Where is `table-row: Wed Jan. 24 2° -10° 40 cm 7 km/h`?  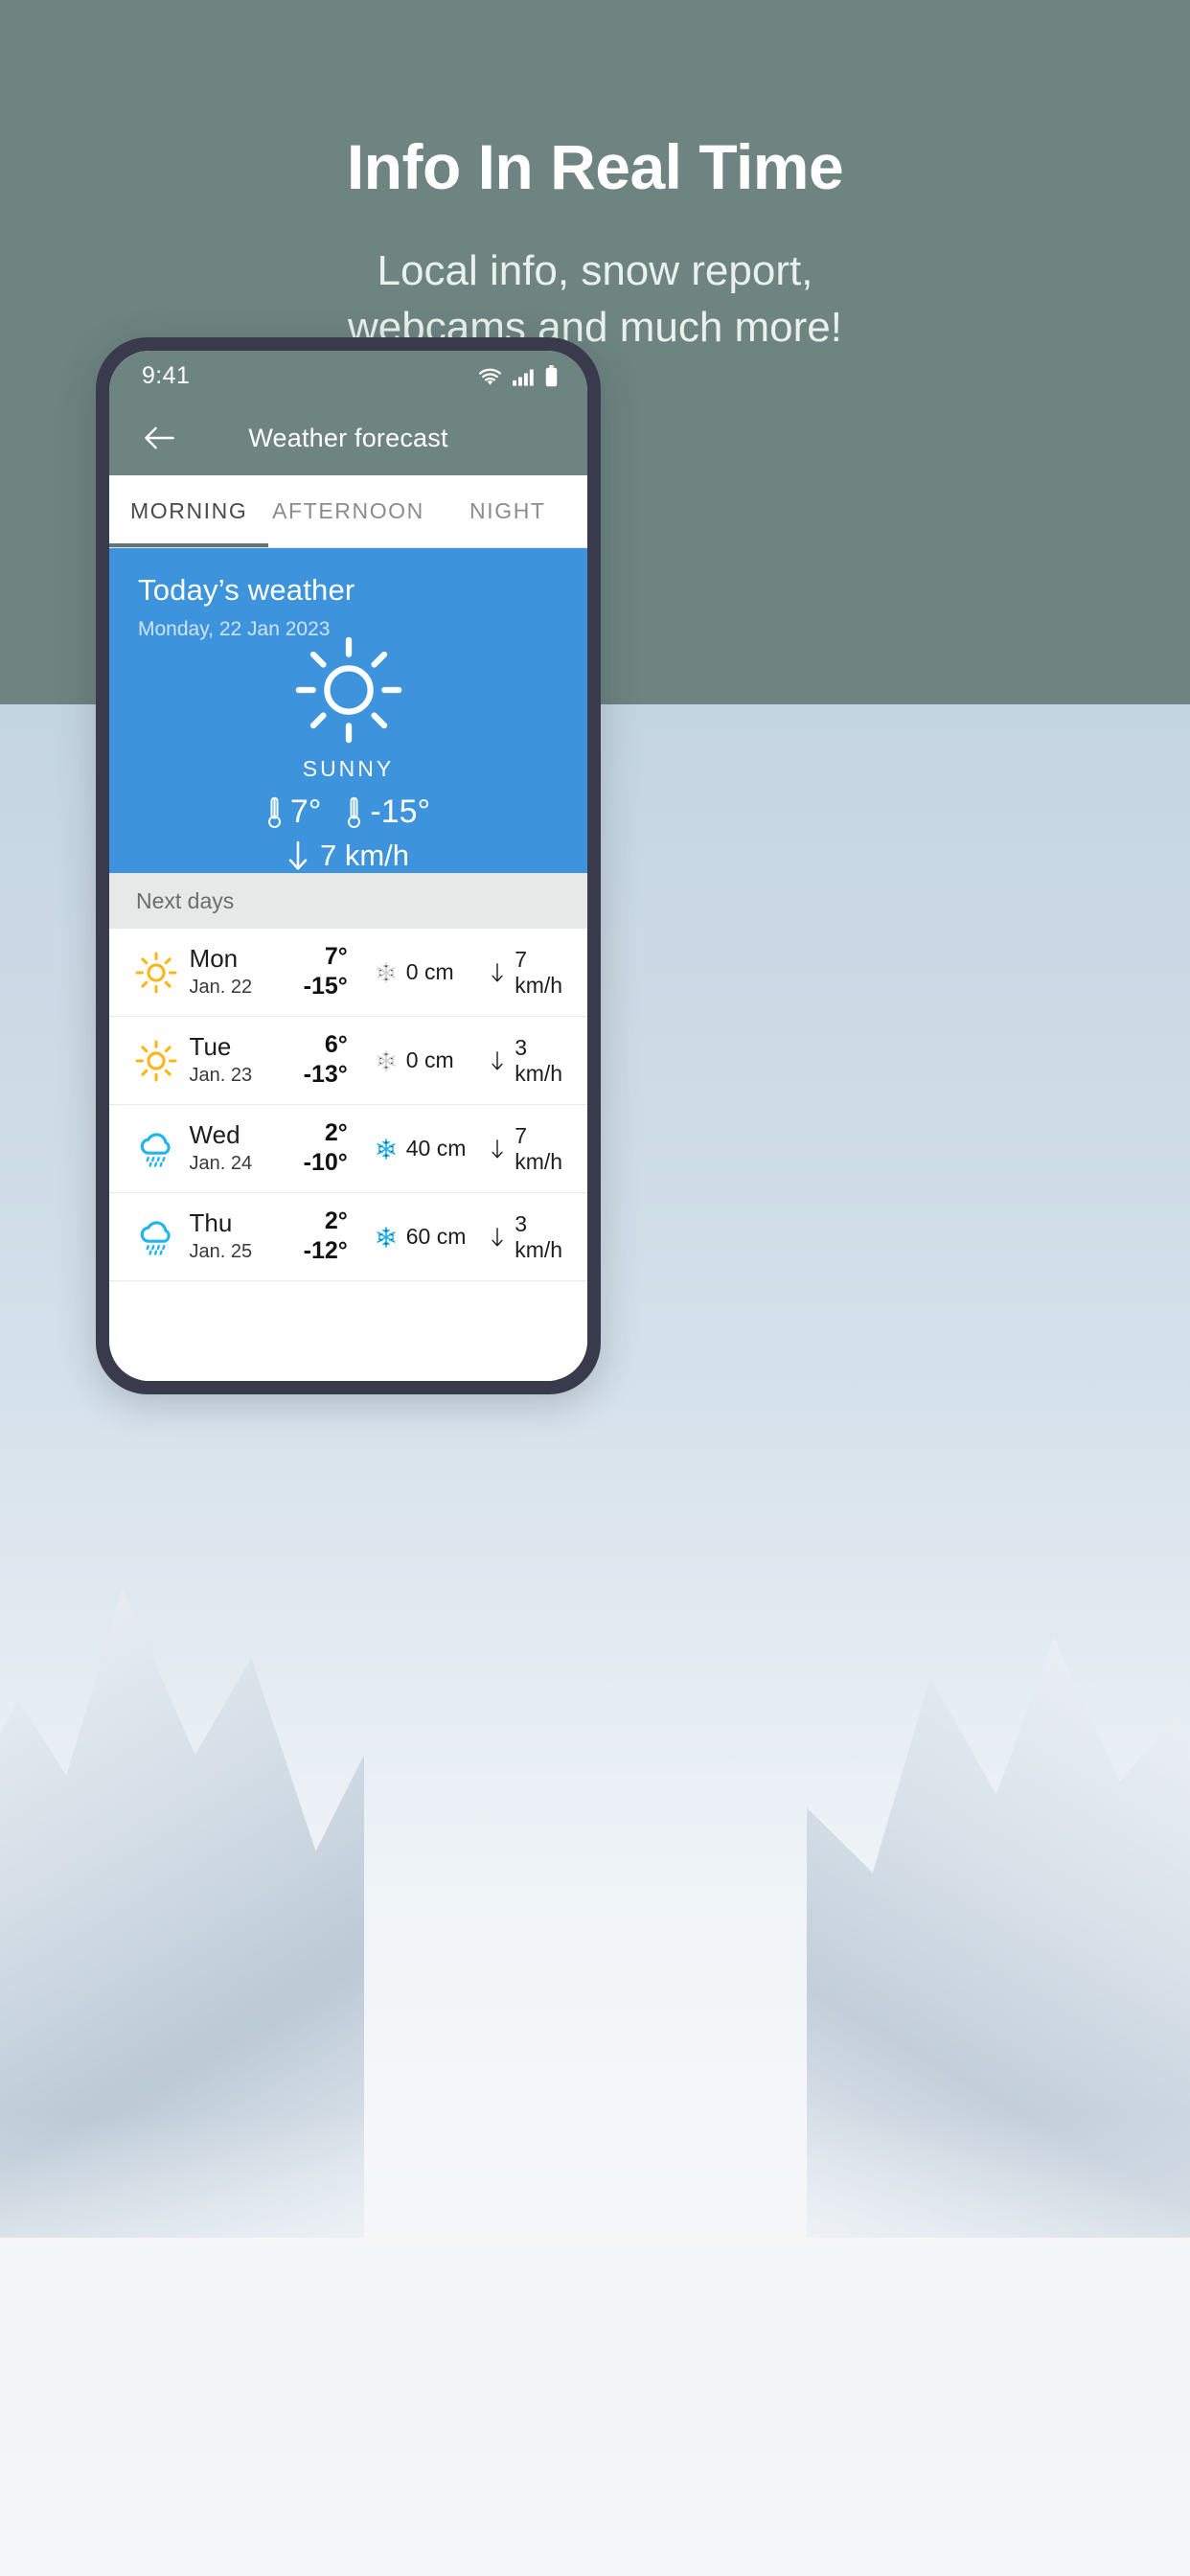
table-row: Wed Jan. 24 2° -10° 40 cm 7 km/h is located at coordinates (348, 1149).